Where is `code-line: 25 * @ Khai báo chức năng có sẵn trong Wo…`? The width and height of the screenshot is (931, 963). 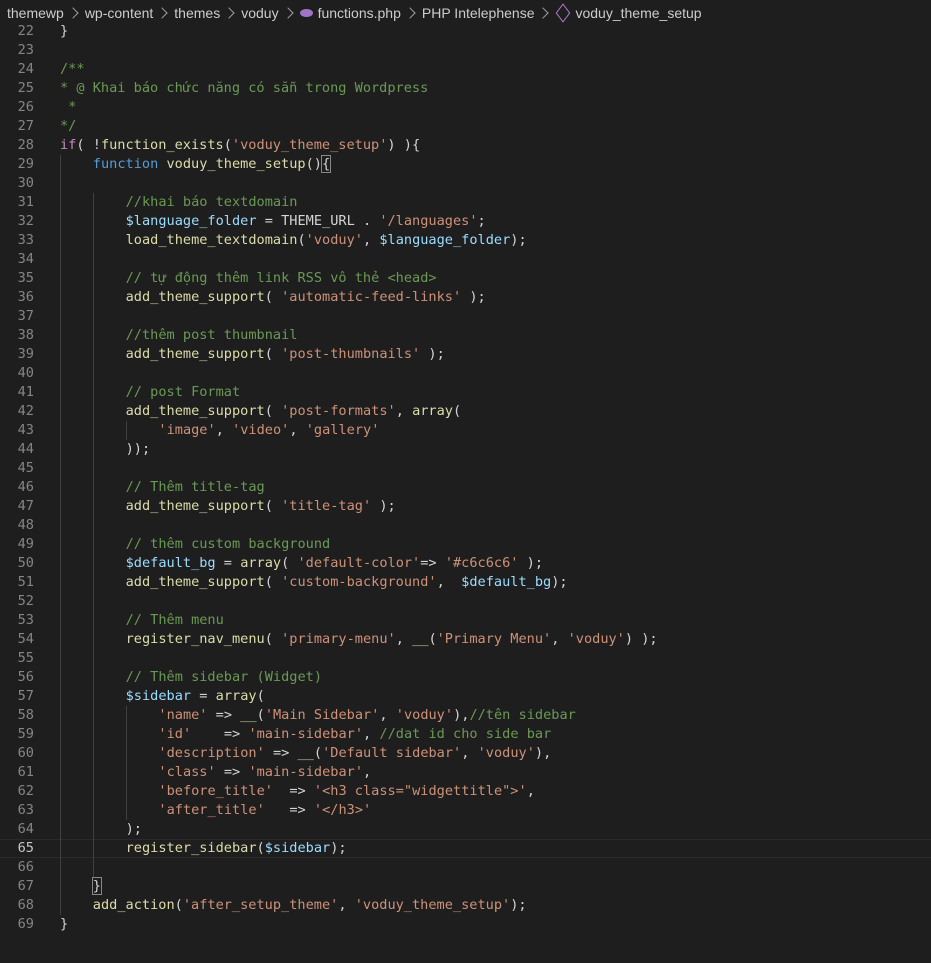 code-line: 25 * @ Khai báo chức năng có sẵn trong Wo… is located at coordinates (465, 88).